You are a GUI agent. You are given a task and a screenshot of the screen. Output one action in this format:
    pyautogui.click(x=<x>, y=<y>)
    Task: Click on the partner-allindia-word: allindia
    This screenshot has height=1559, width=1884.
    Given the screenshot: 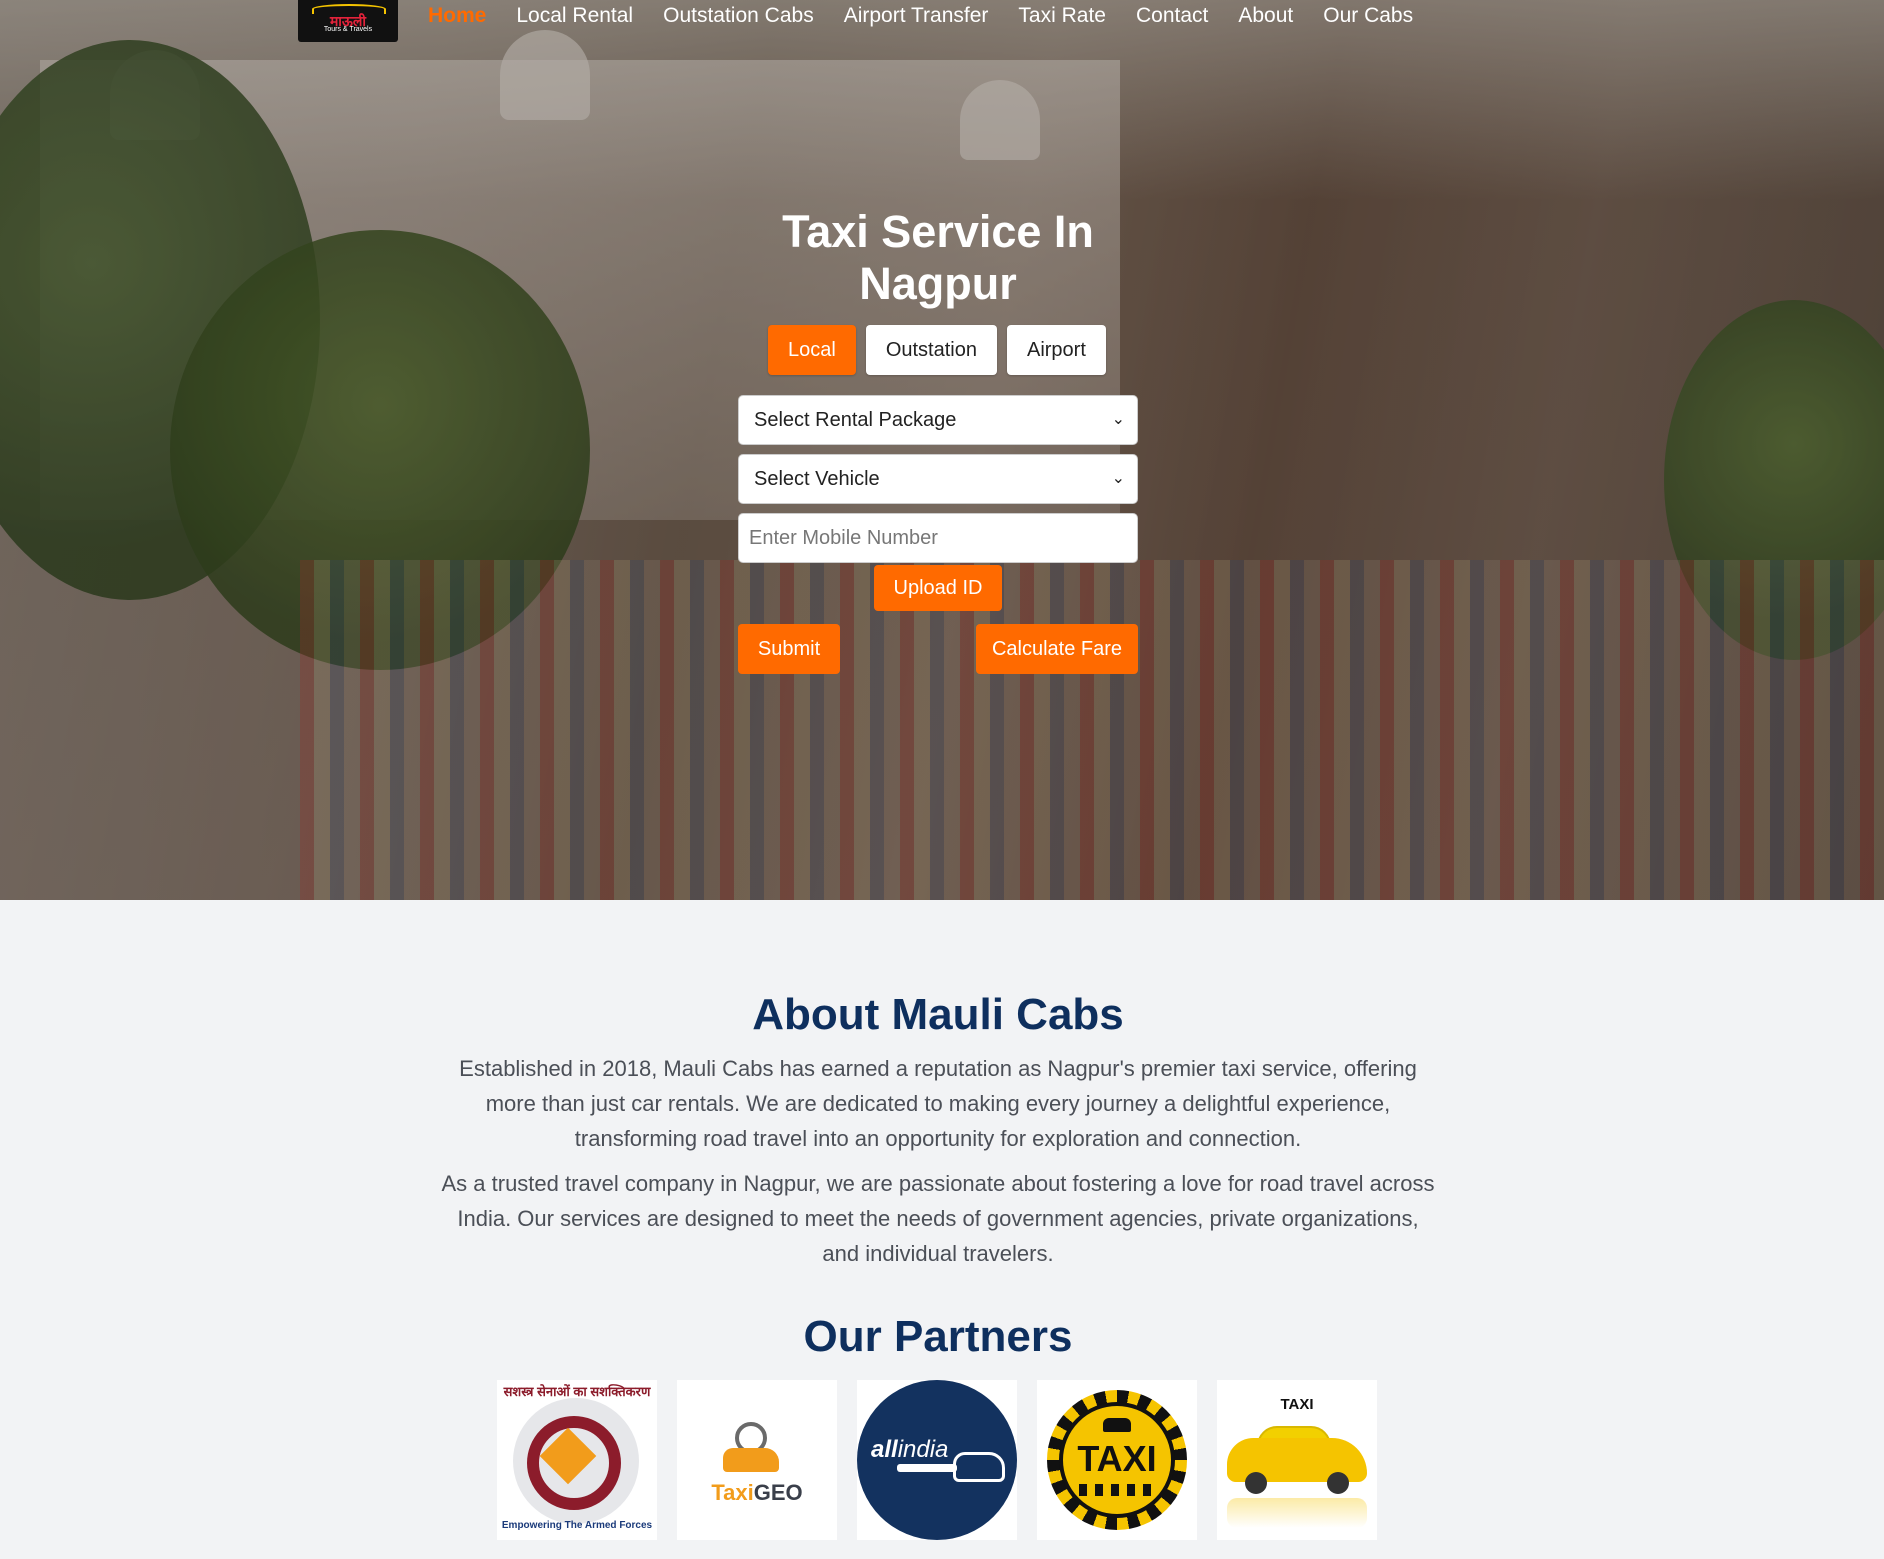 What is the action you would take?
    pyautogui.click(x=909, y=1450)
    